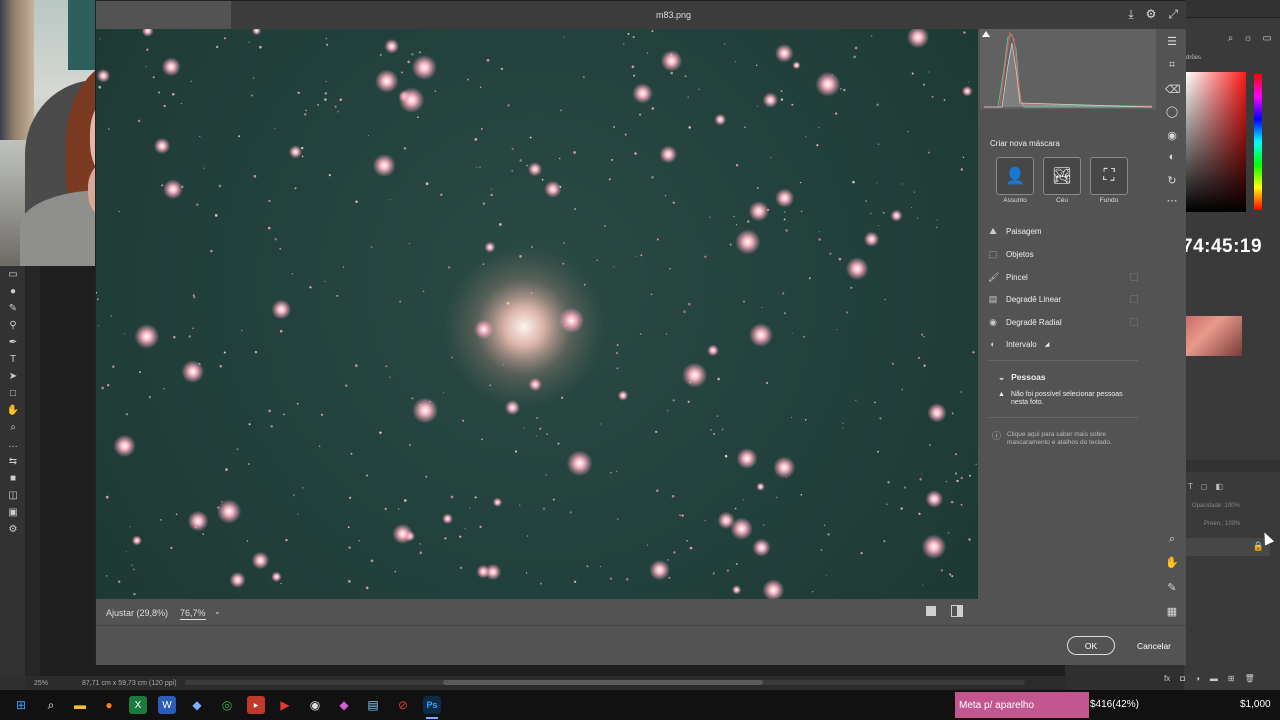  I want to click on file-explorer-icon: ▬, so click(80, 705).